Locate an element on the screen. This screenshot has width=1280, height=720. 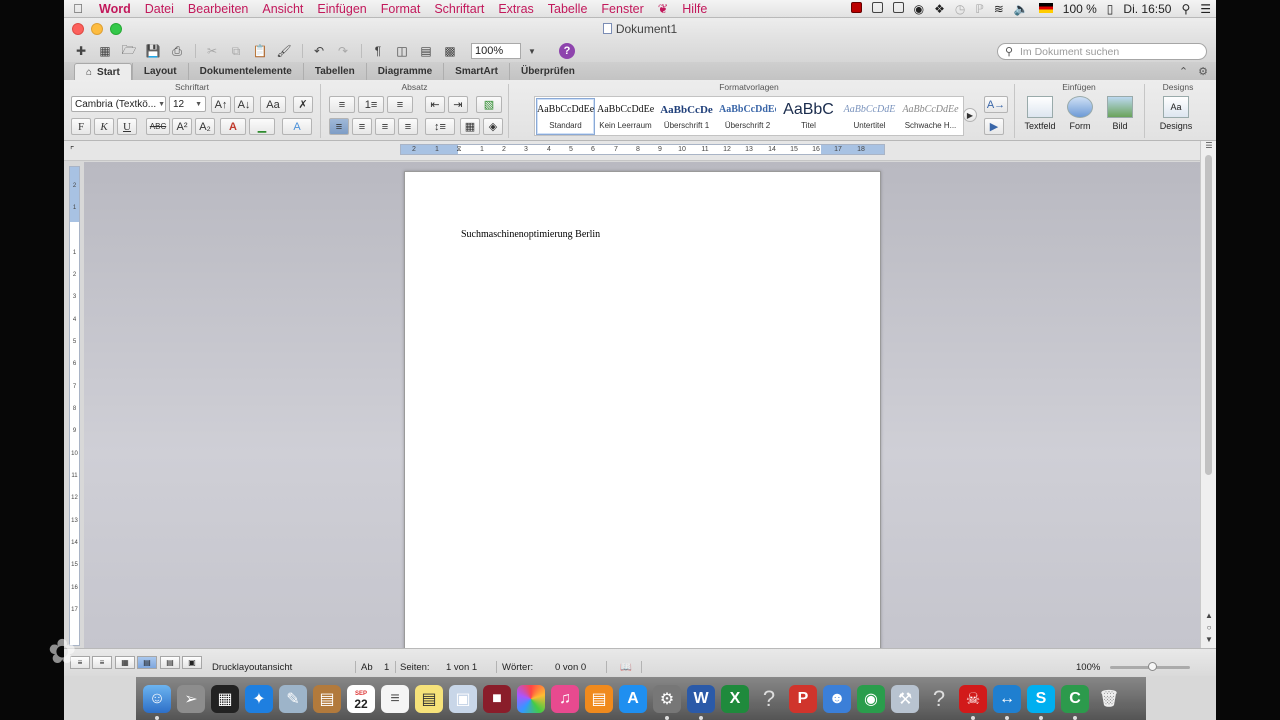
style-ueberschrift-1: AaBbCcDe Überschrift 1 is located at coordinates (686, 116).